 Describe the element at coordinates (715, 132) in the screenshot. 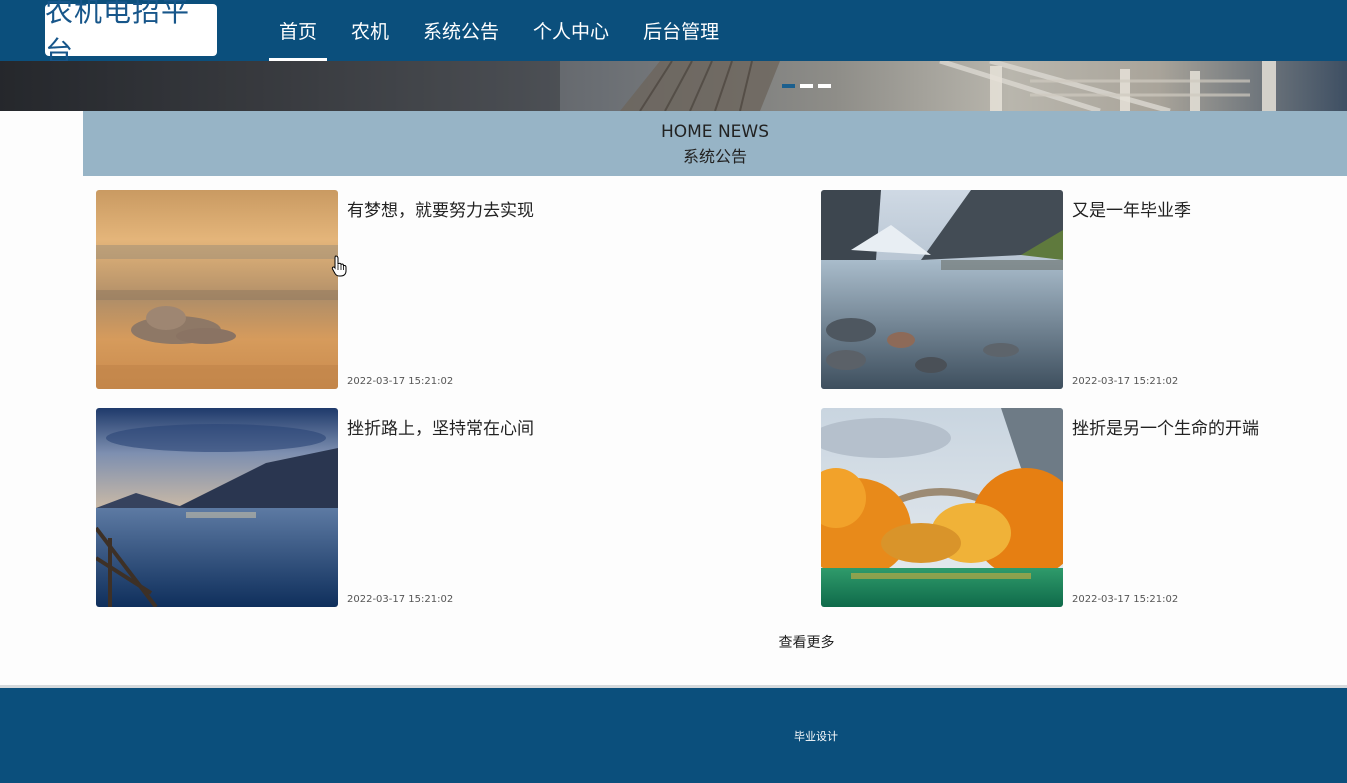

I see `section-title-en: HOME NEWS` at that location.